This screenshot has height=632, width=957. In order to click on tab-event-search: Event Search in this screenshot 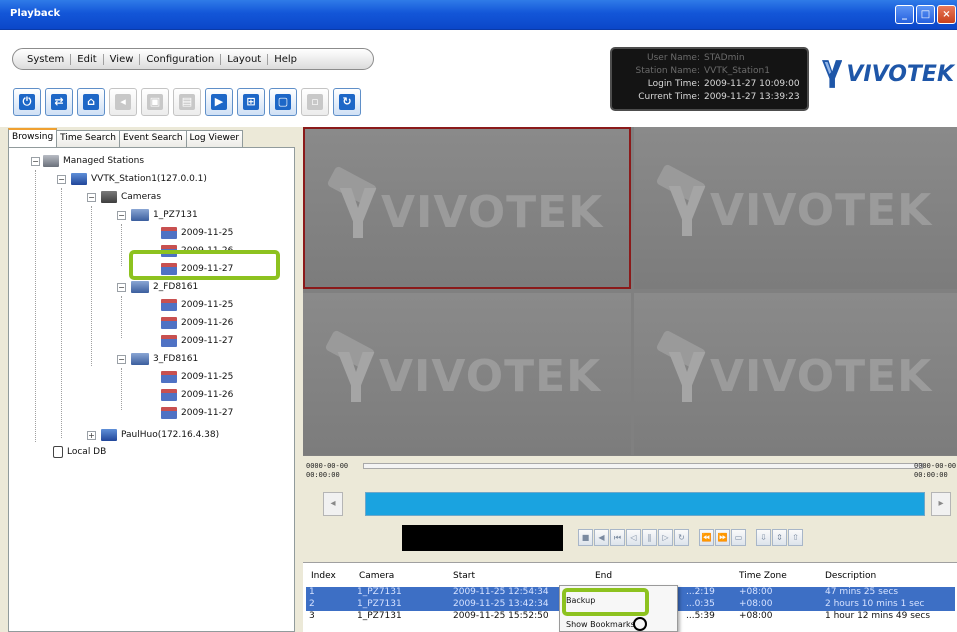, I will do `click(152, 138)`.